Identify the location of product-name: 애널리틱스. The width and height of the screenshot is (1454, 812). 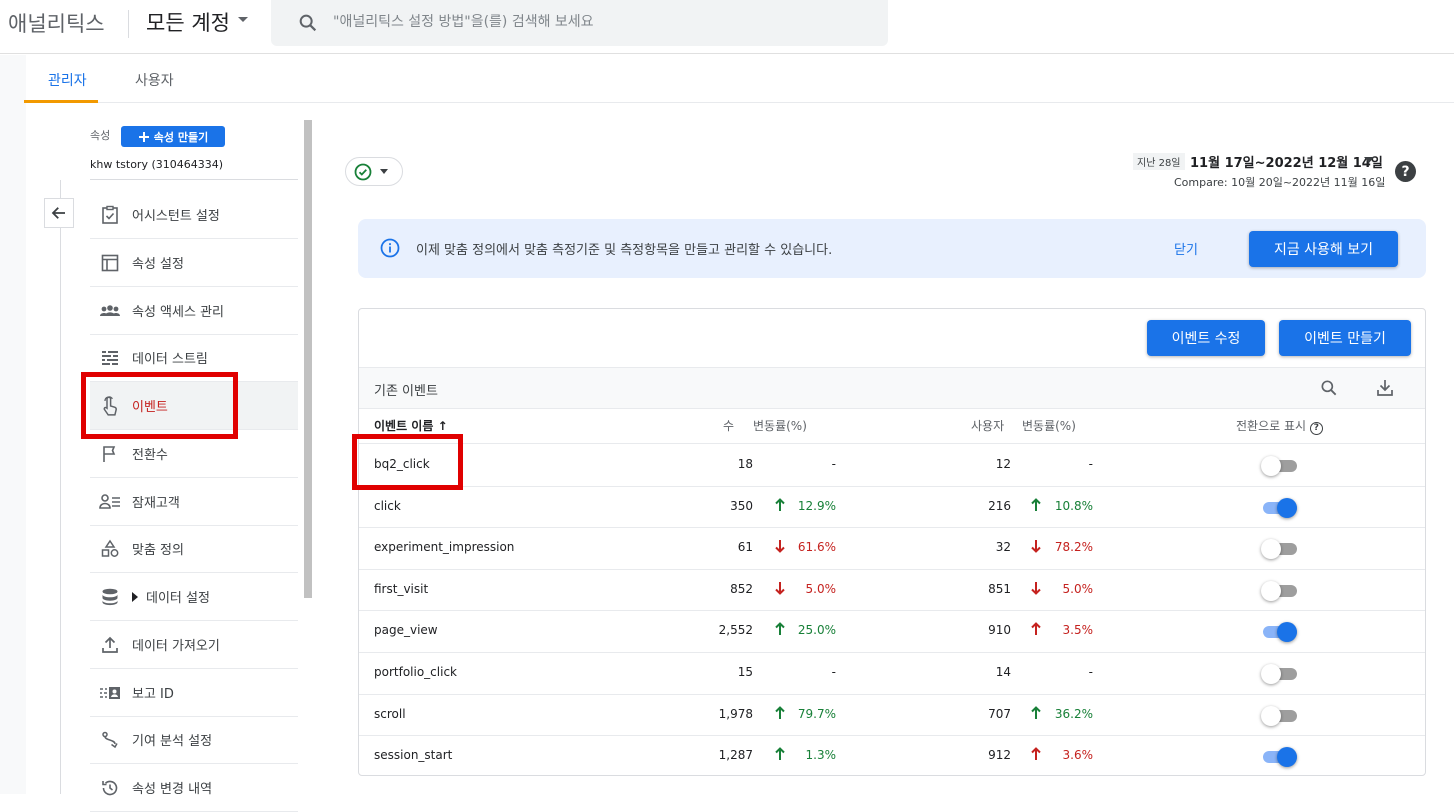
(56, 23).